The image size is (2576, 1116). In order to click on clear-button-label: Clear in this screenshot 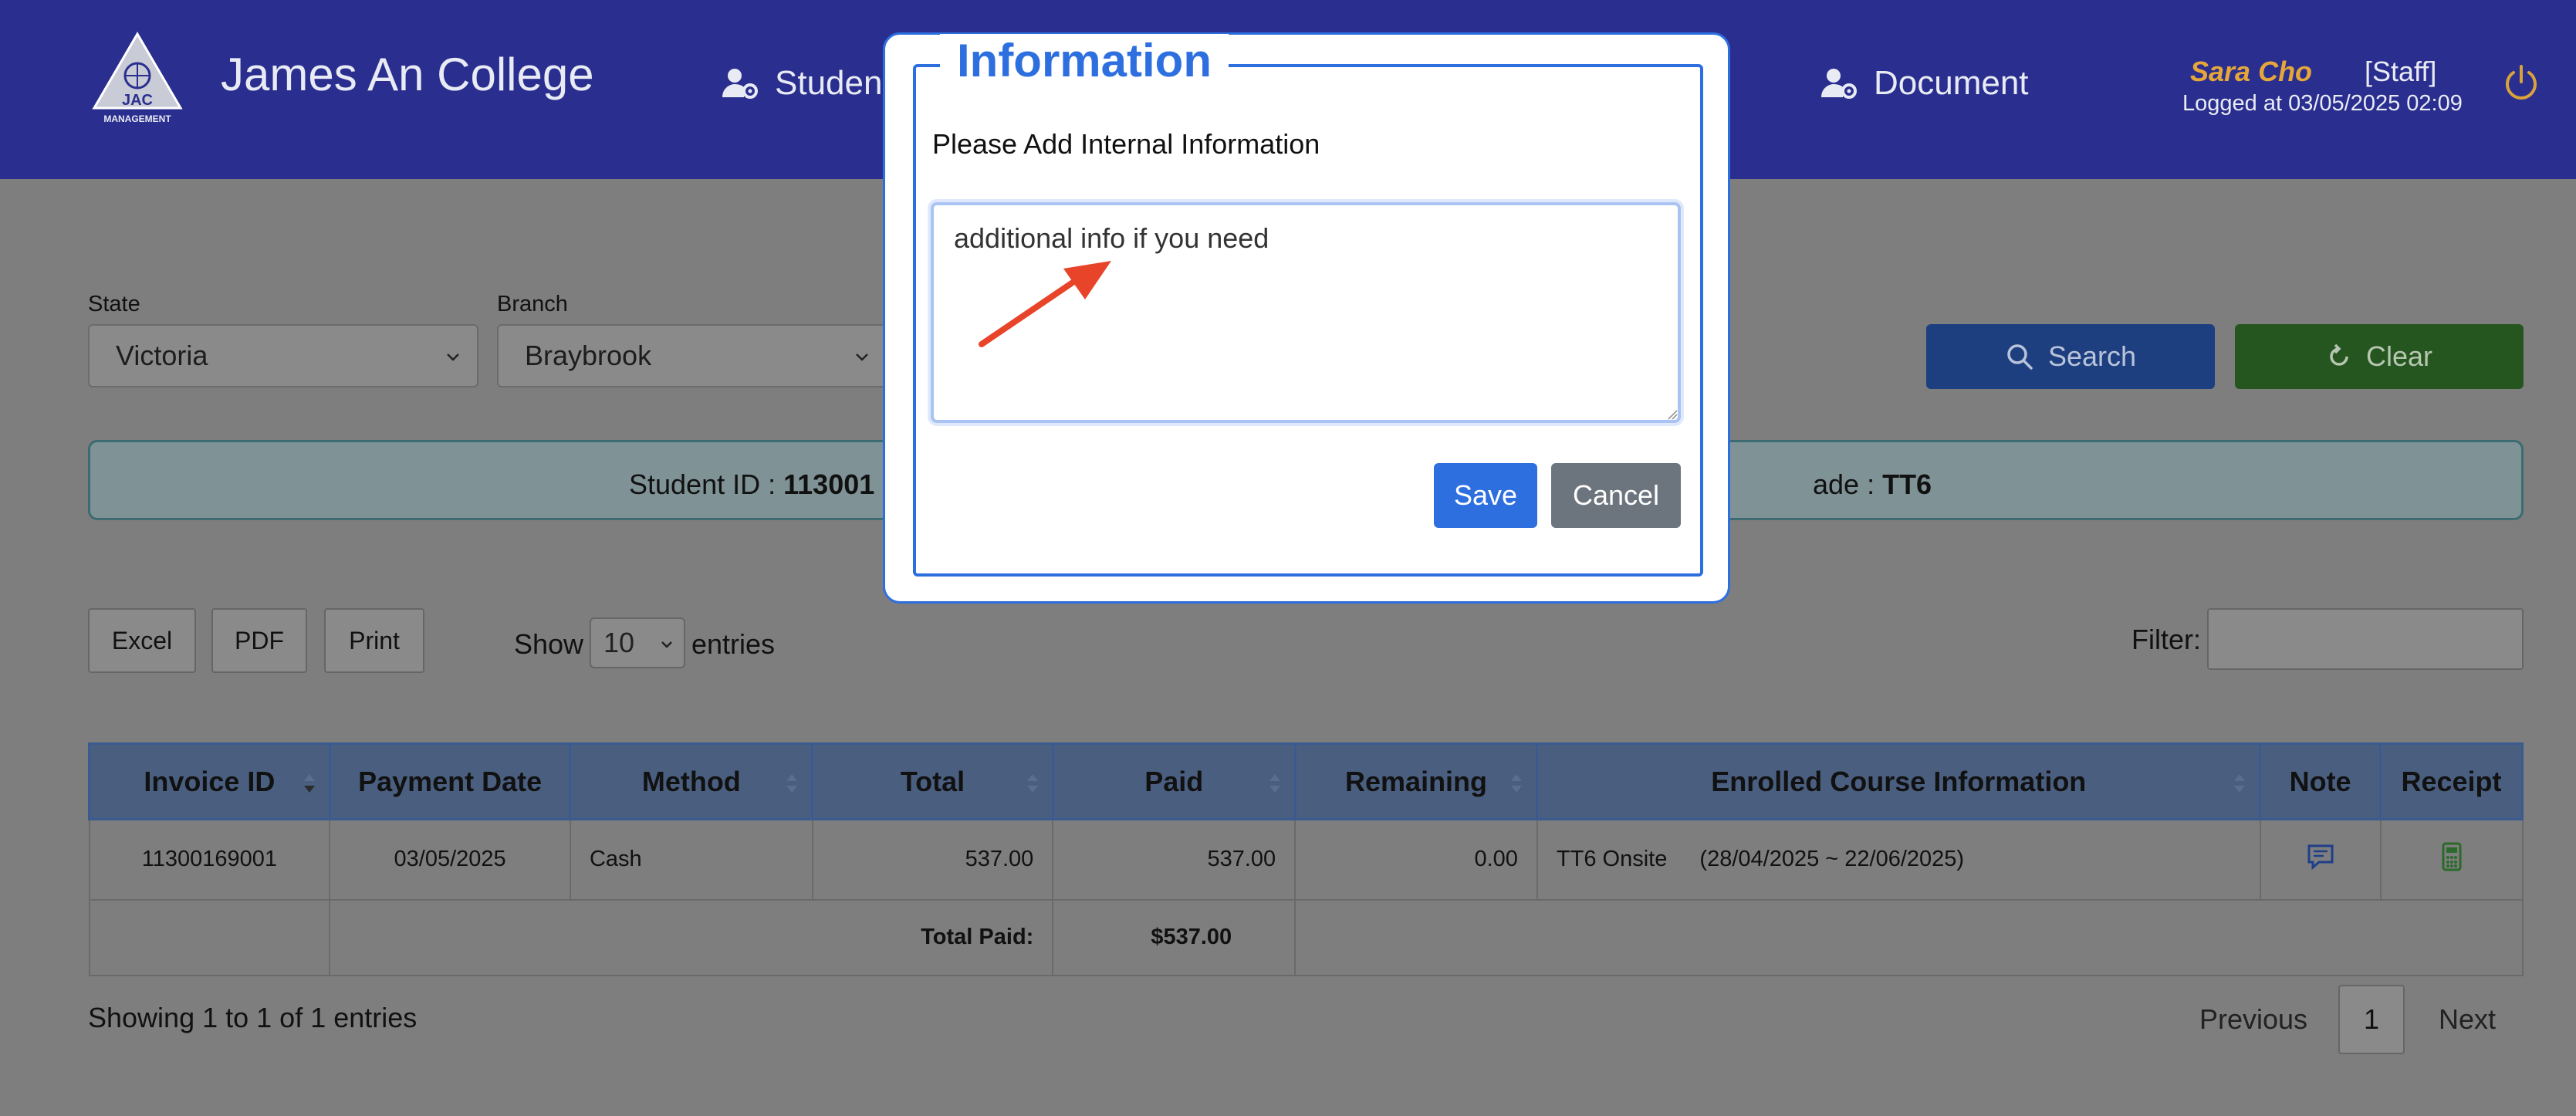, I will do `click(2399, 356)`.